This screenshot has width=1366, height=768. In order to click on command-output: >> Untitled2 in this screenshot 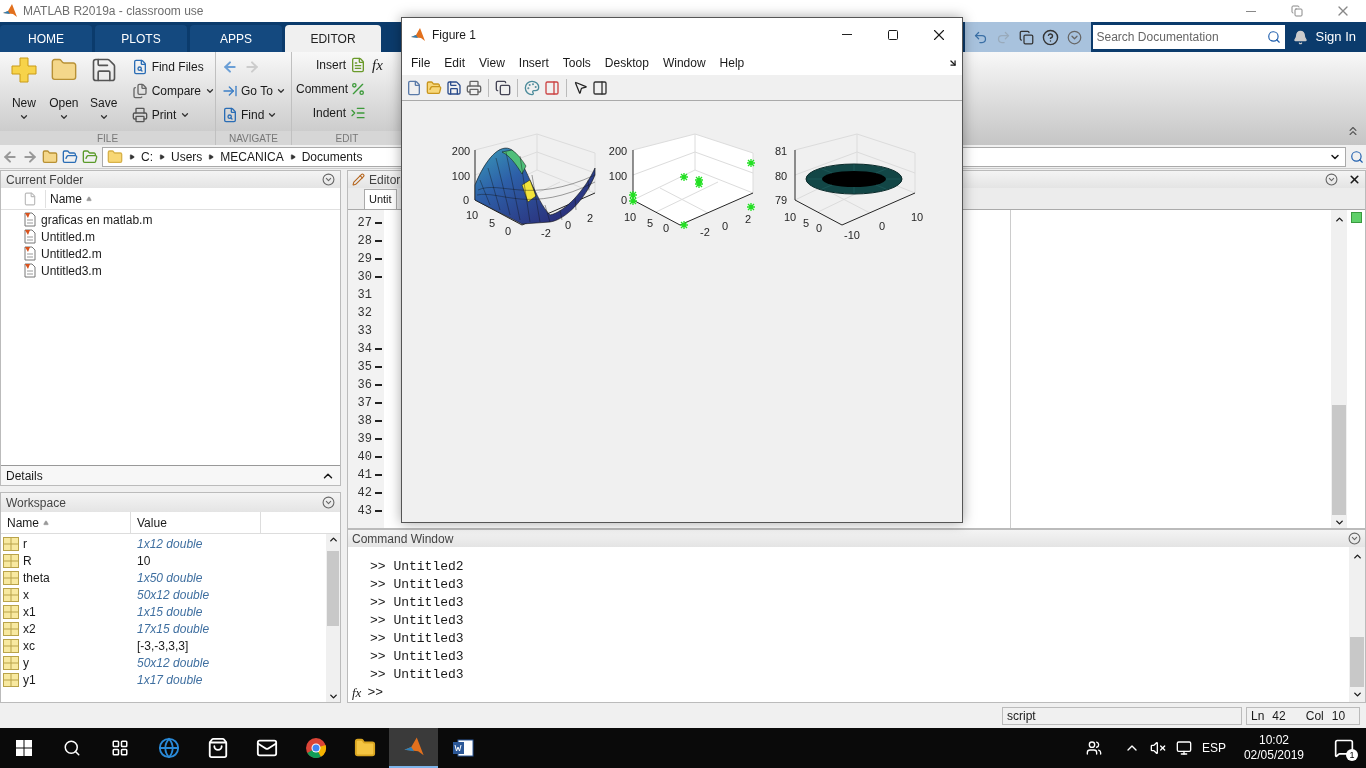, I will do `click(417, 567)`.